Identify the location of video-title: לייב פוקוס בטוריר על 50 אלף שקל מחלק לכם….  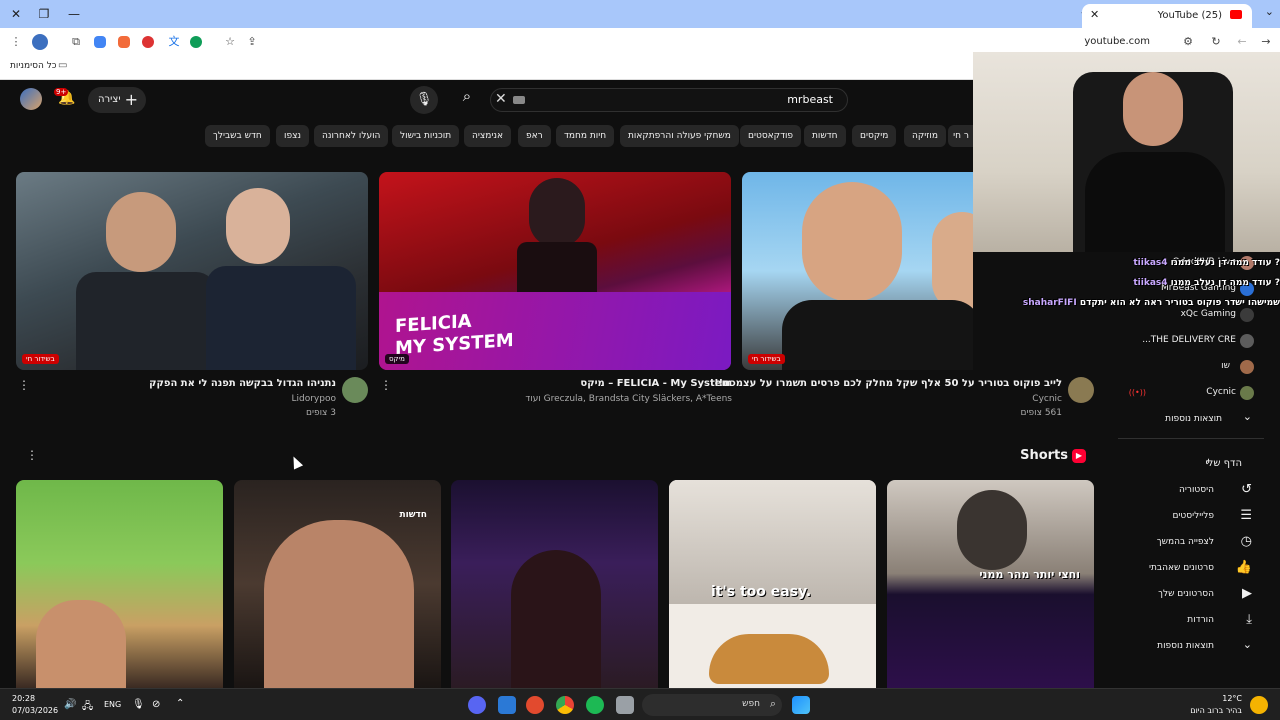
(888, 383).